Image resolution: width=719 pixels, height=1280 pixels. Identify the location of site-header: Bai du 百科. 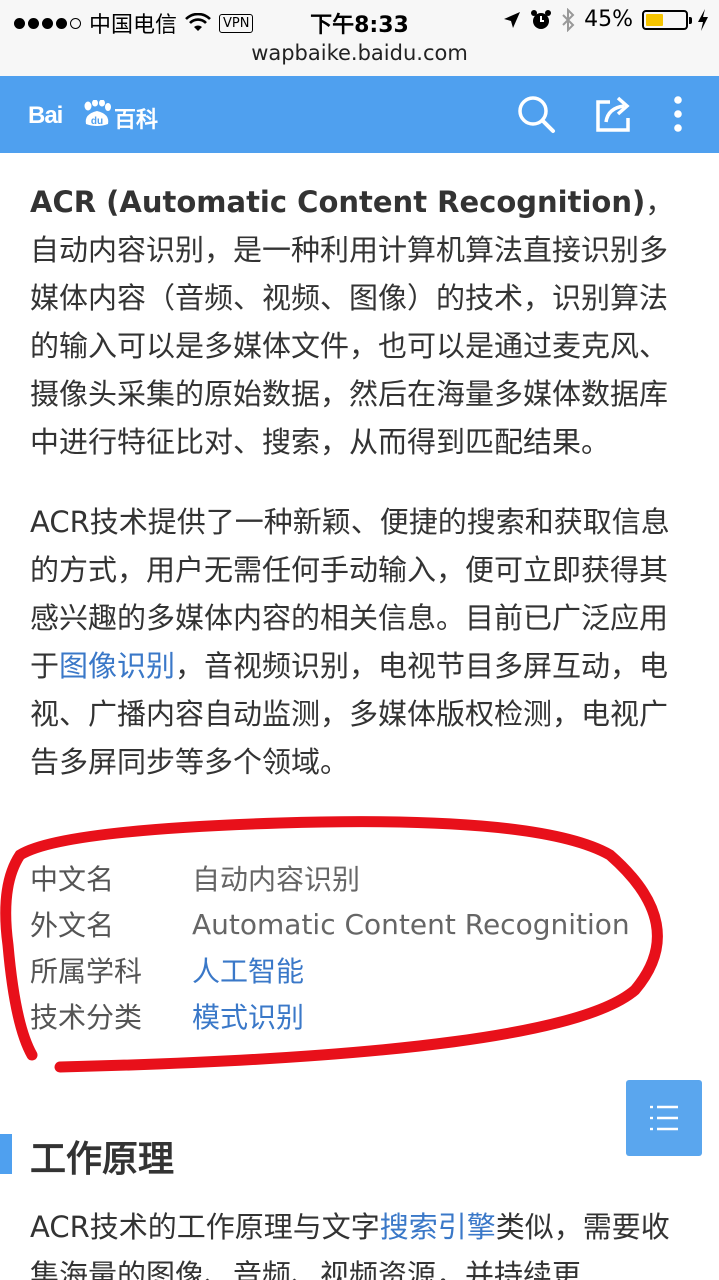
(359, 114).